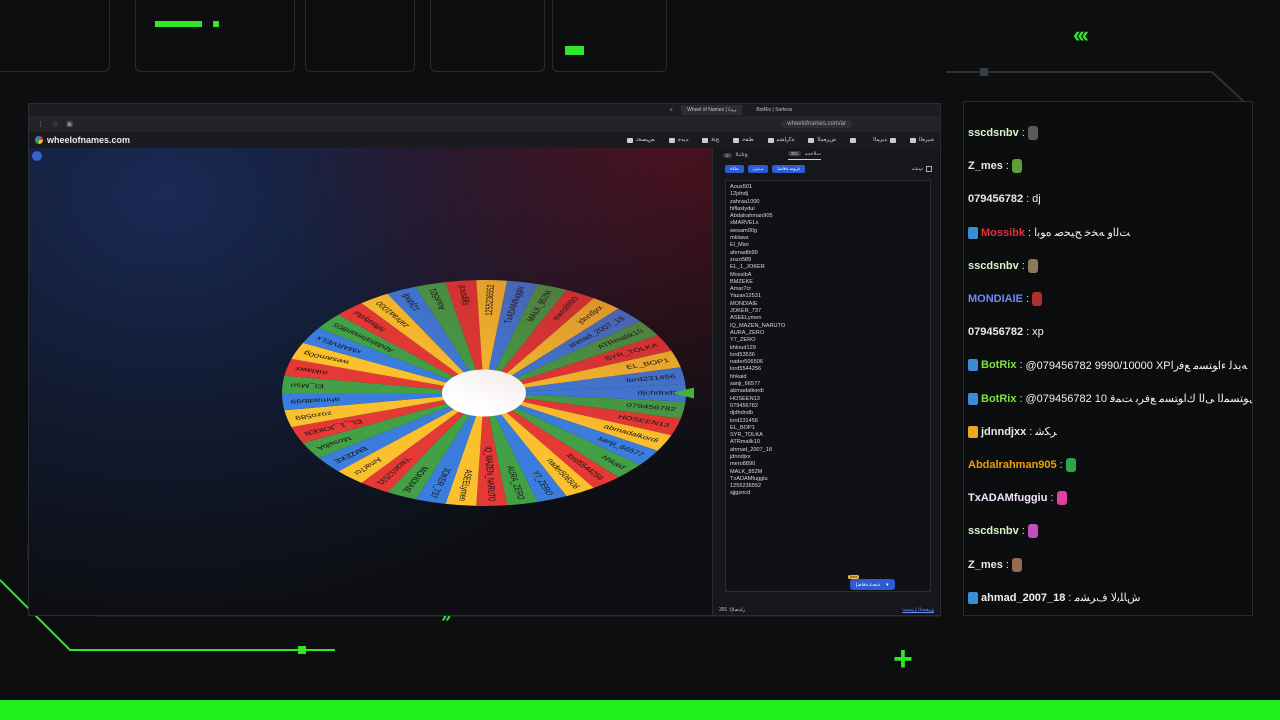 The image size is (1280, 720). What do you see at coordinates (671, 110) in the screenshot?
I see `new-tab-icon: +` at bounding box center [671, 110].